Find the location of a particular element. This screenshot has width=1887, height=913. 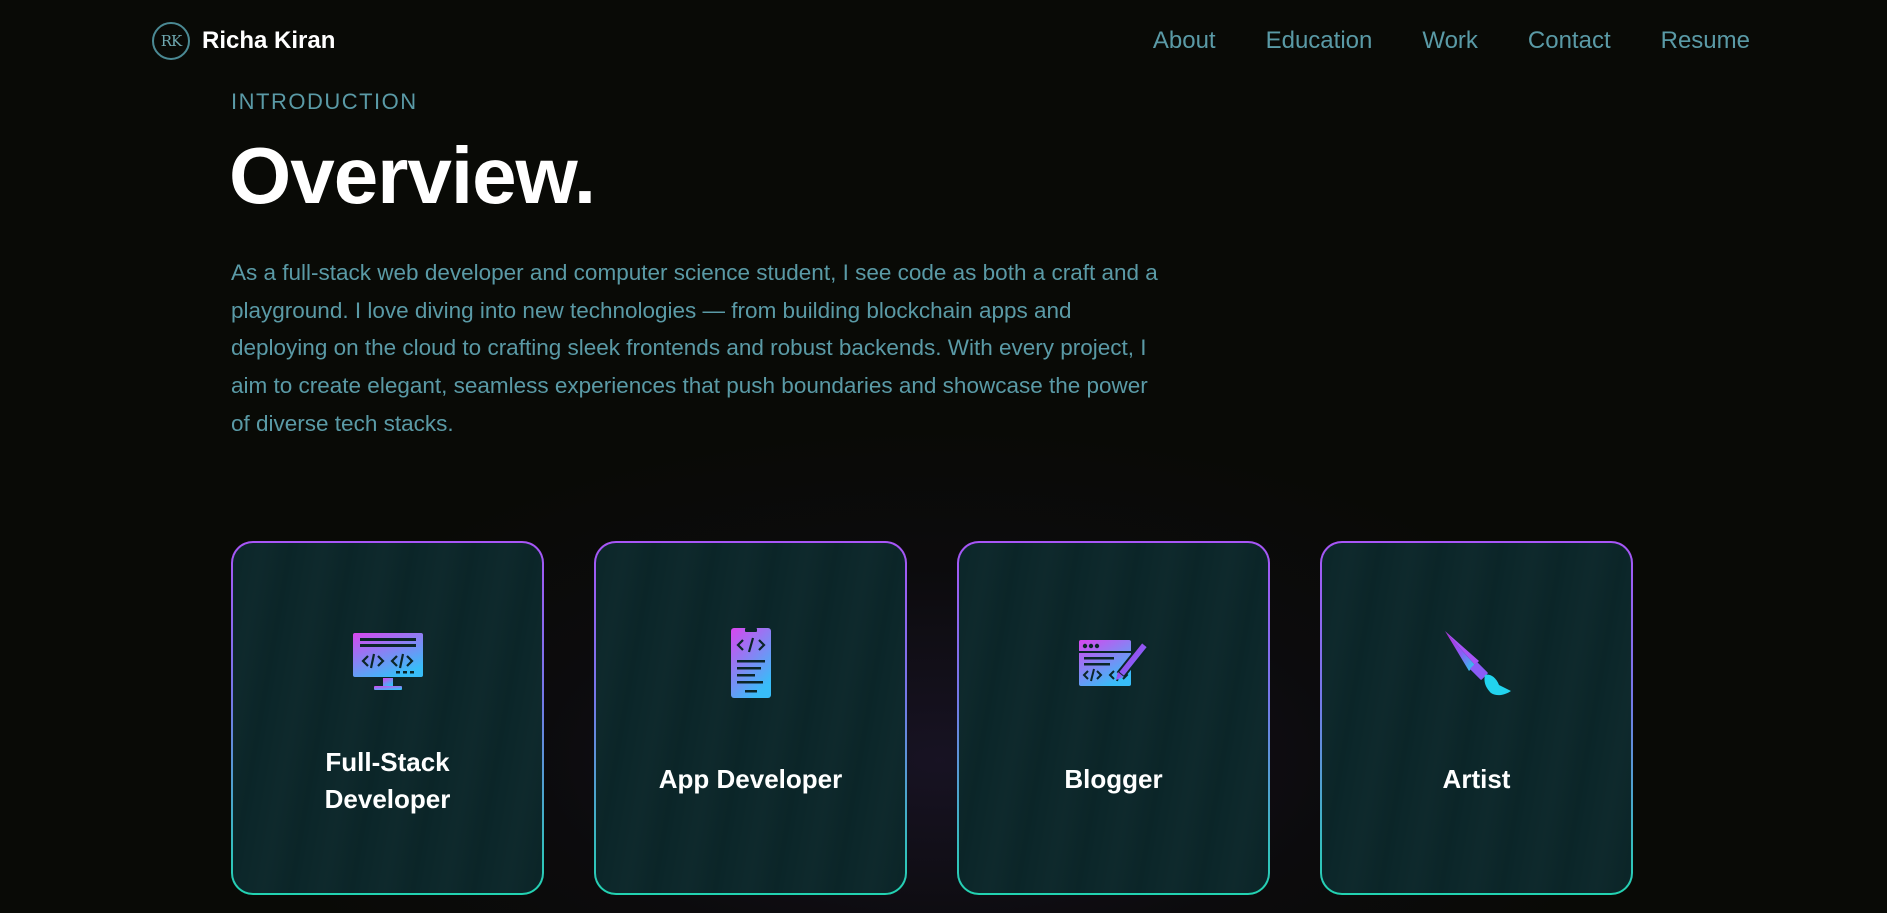

card-label-wrap: Artist is located at coordinates (1476, 797).